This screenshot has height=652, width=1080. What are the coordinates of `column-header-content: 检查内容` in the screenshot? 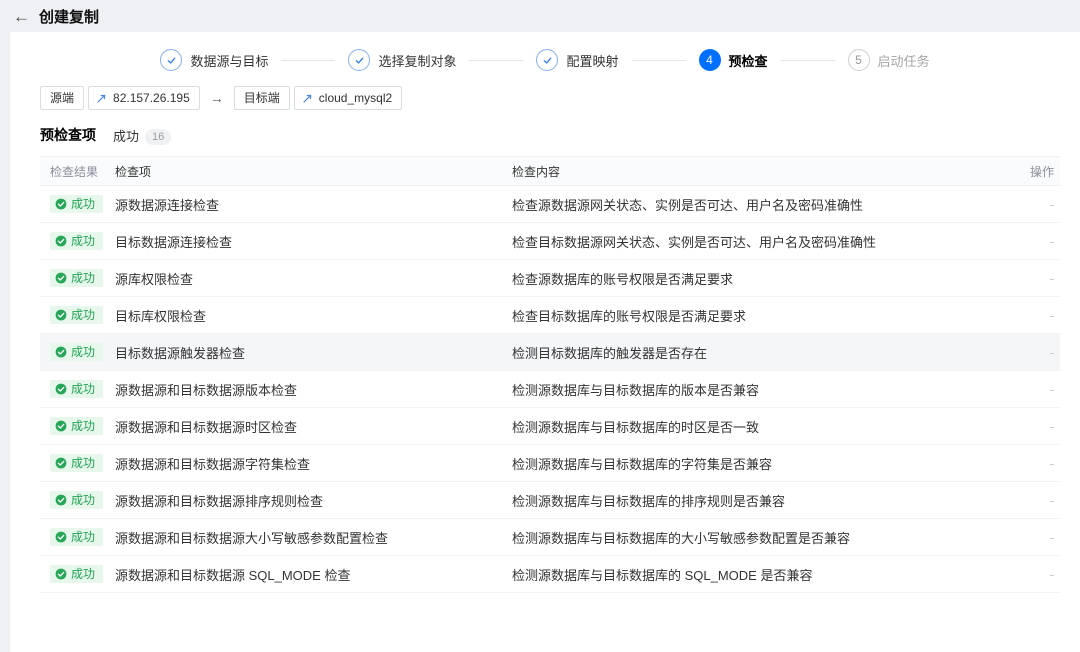 It's located at (536, 171).